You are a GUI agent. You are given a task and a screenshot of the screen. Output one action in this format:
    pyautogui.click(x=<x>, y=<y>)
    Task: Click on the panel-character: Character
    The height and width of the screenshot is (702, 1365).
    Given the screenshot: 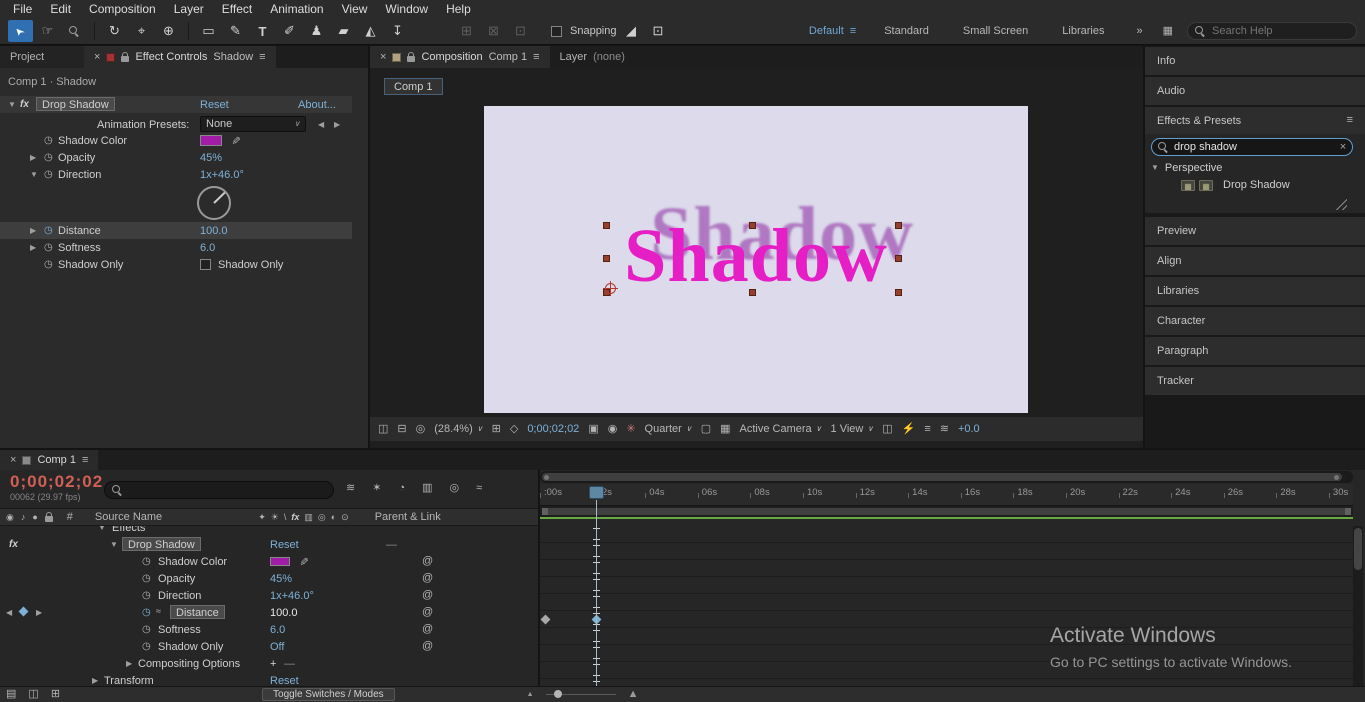 What is the action you would take?
    pyautogui.click(x=1255, y=321)
    